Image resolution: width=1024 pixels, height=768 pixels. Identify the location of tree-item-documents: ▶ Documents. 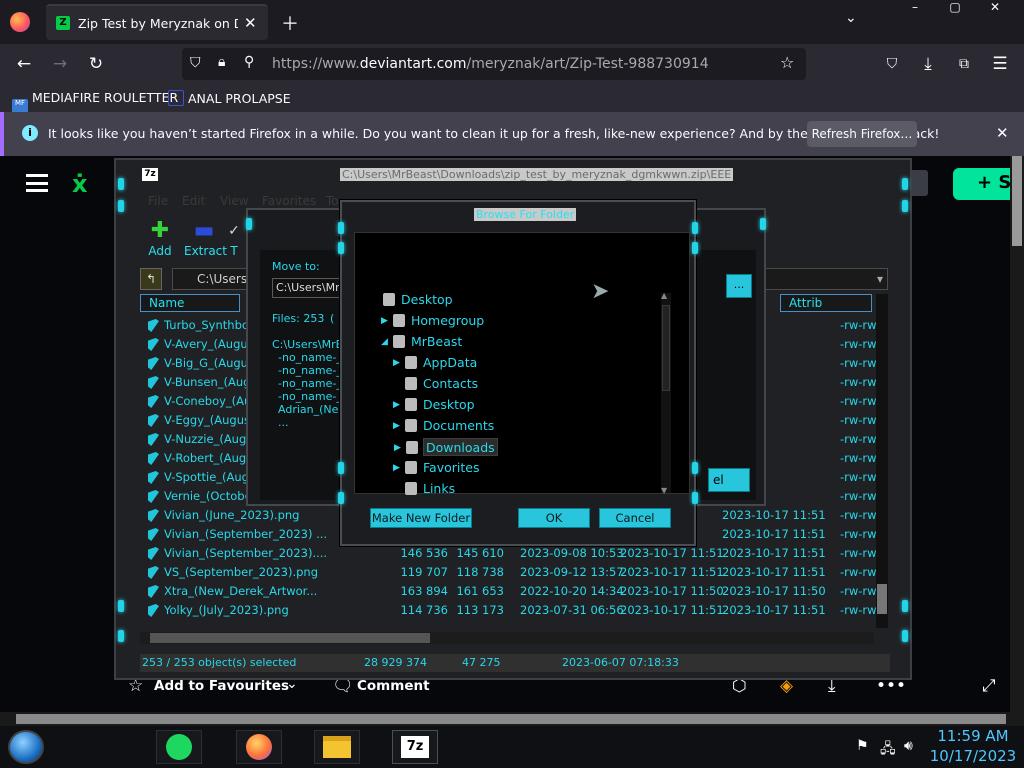
(443, 426).